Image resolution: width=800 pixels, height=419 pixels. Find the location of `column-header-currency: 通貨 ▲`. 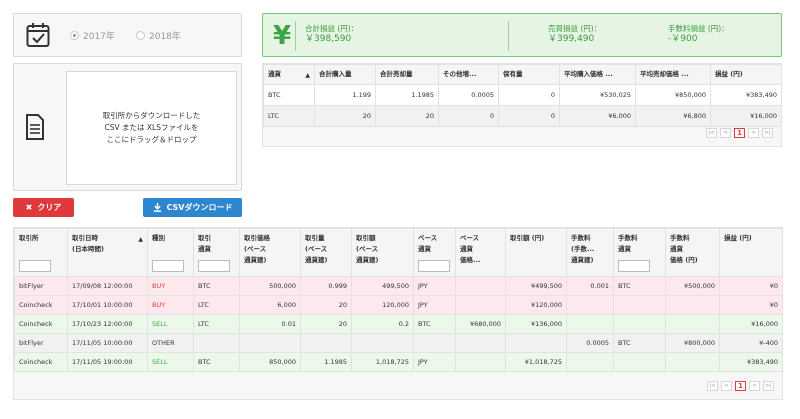

column-header-currency: 通貨 ▲ is located at coordinates (289, 74).